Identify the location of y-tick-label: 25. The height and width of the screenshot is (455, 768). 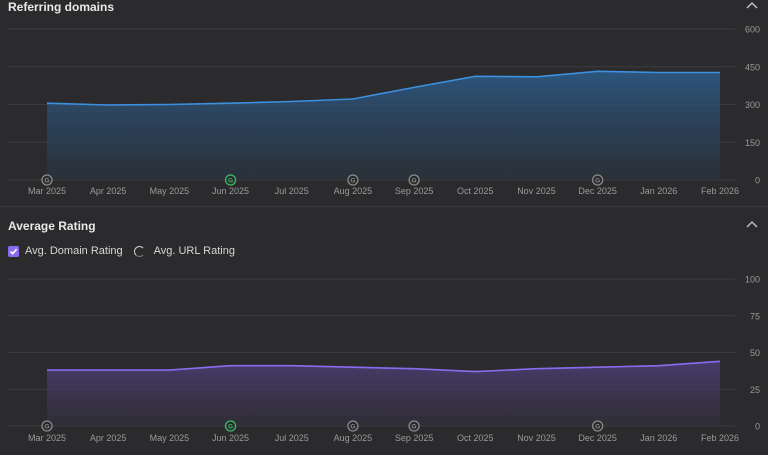
(755, 390).